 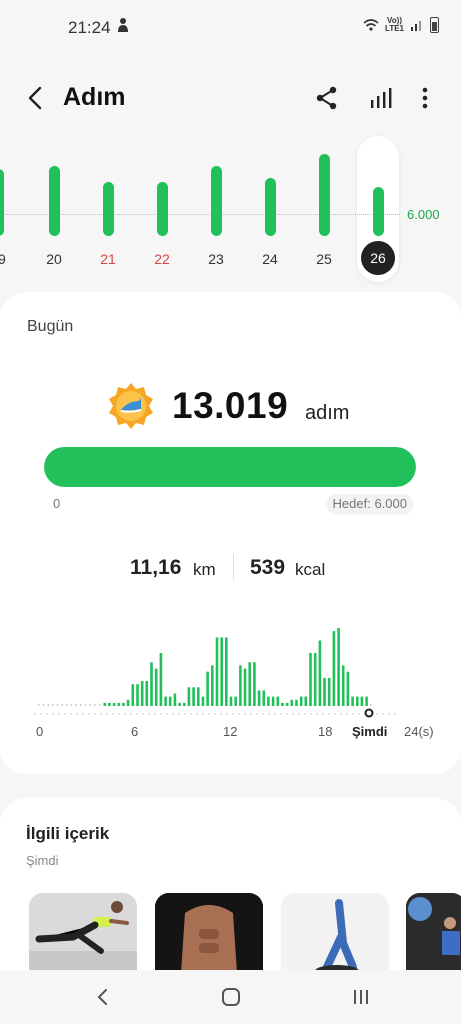 What do you see at coordinates (42, 860) in the screenshot?
I see `related-subtitle: Şimdi` at bounding box center [42, 860].